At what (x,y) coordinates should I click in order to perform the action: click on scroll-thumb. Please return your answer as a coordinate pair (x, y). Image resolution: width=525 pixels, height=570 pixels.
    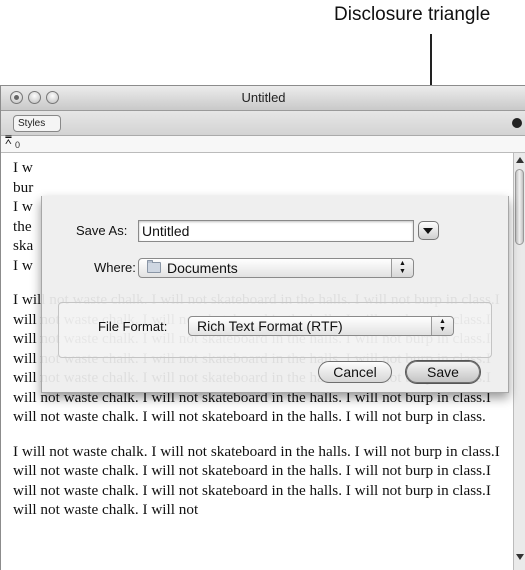
    Looking at the image, I should click on (519, 207).